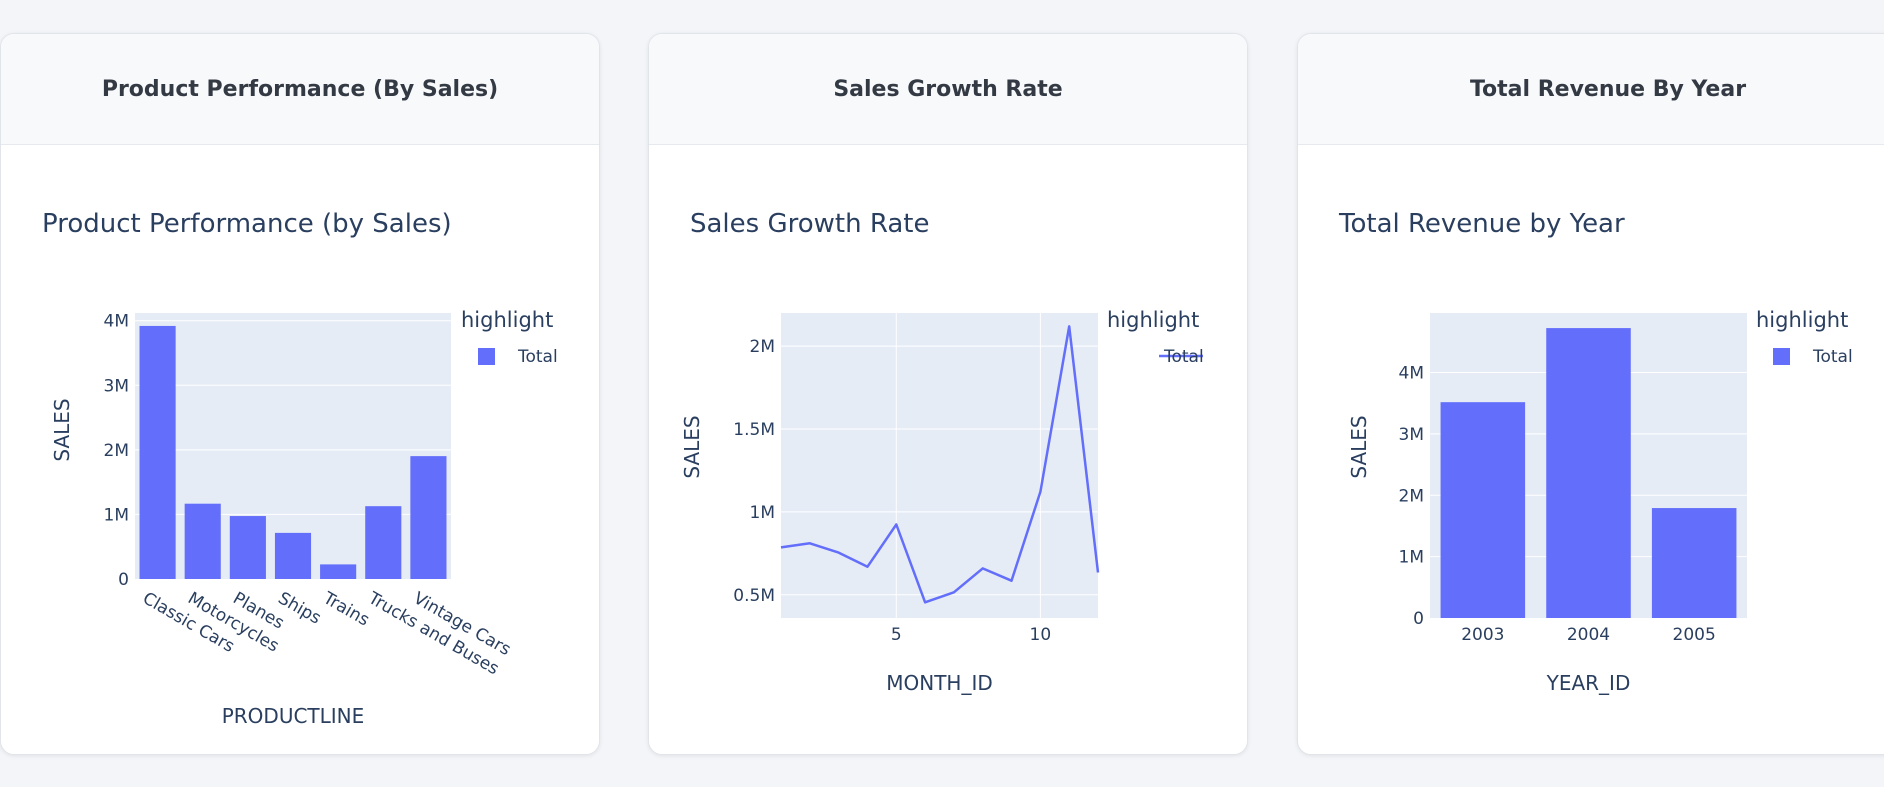  Describe the element at coordinates (300, 89) in the screenshot. I see `card-header: Product Performance (By Sales)` at that location.